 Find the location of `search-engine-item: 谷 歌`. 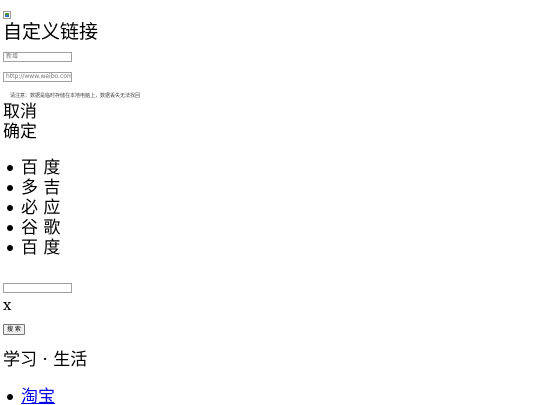

search-engine-item: 谷 歌 is located at coordinates (31, 228).